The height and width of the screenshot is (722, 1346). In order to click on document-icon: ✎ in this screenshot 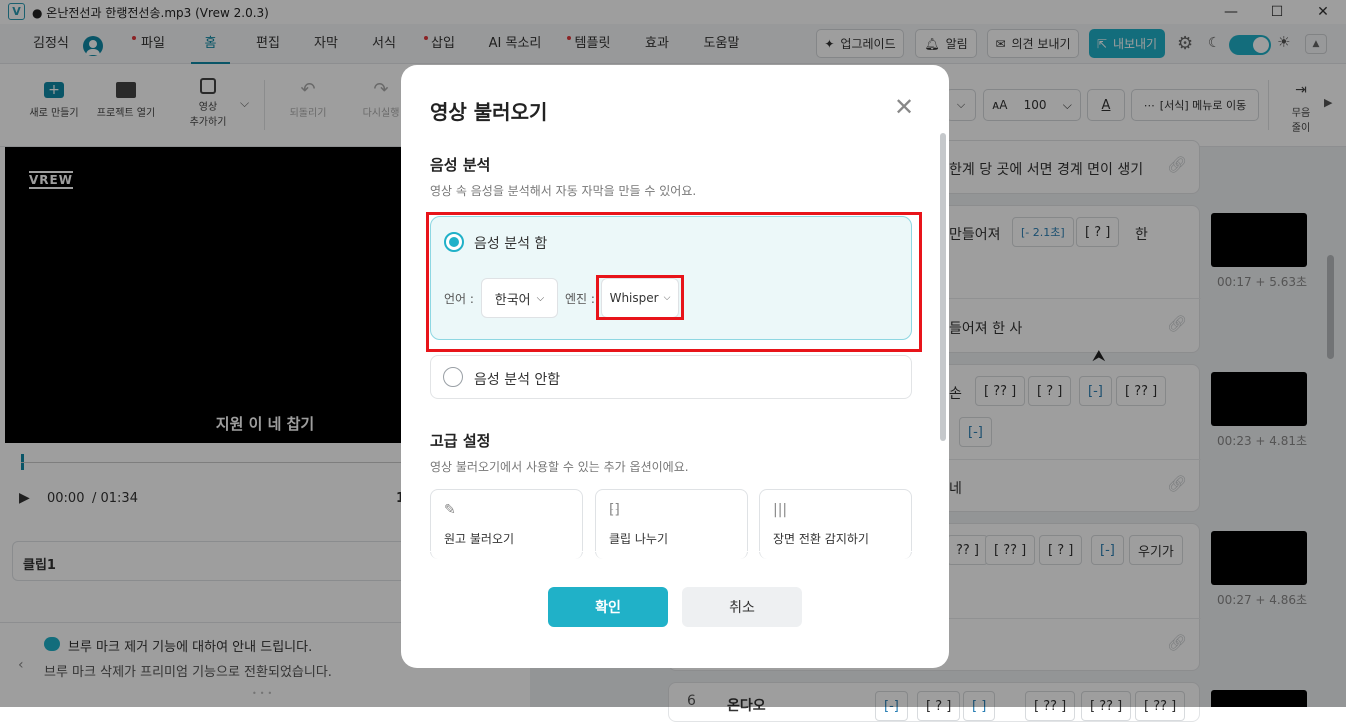, I will do `click(450, 510)`.